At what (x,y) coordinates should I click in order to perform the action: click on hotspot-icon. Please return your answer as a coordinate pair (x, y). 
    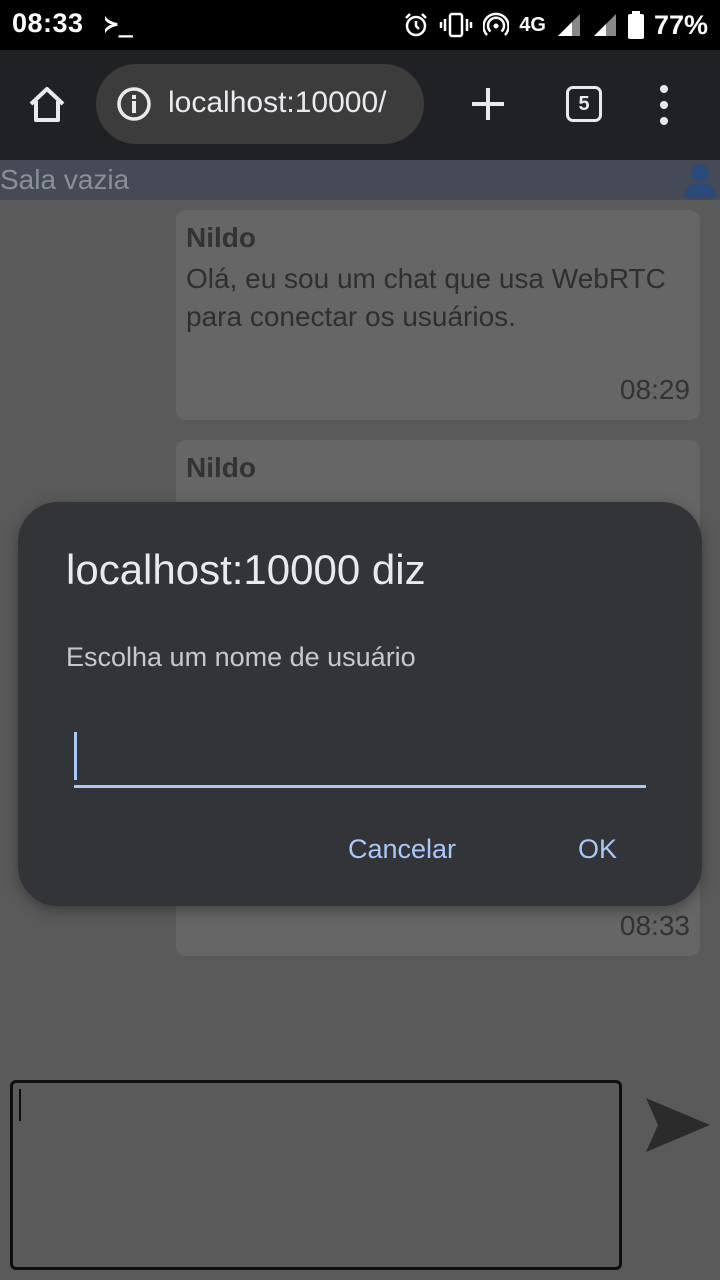
    Looking at the image, I should click on (496, 24).